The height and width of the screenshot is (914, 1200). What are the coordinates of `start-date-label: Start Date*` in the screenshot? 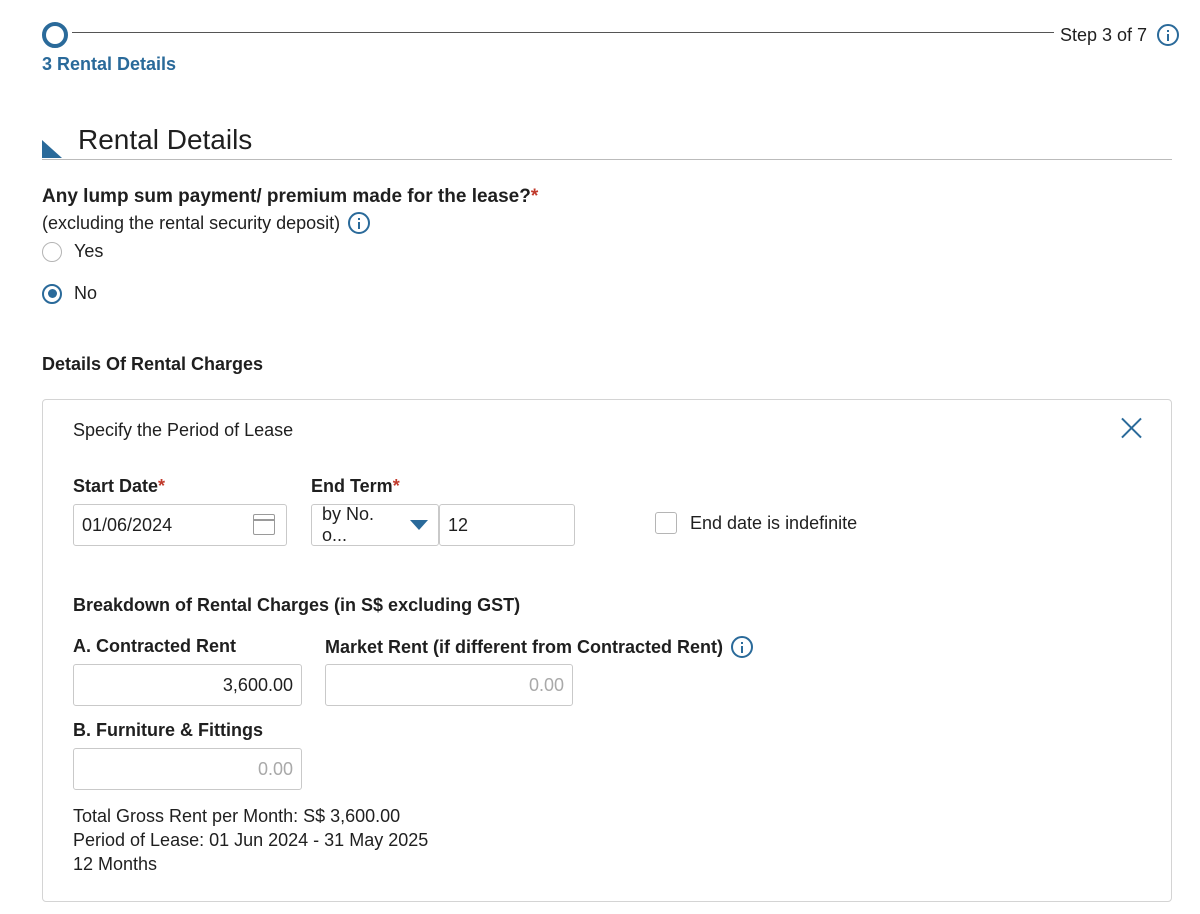 It's located at (119, 486).